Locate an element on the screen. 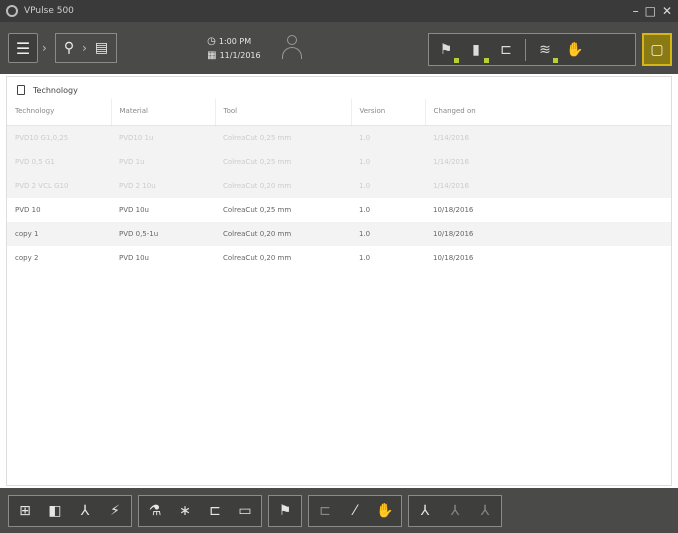  hand-stop-icon: ✋ is located at coordinates (385, 511).